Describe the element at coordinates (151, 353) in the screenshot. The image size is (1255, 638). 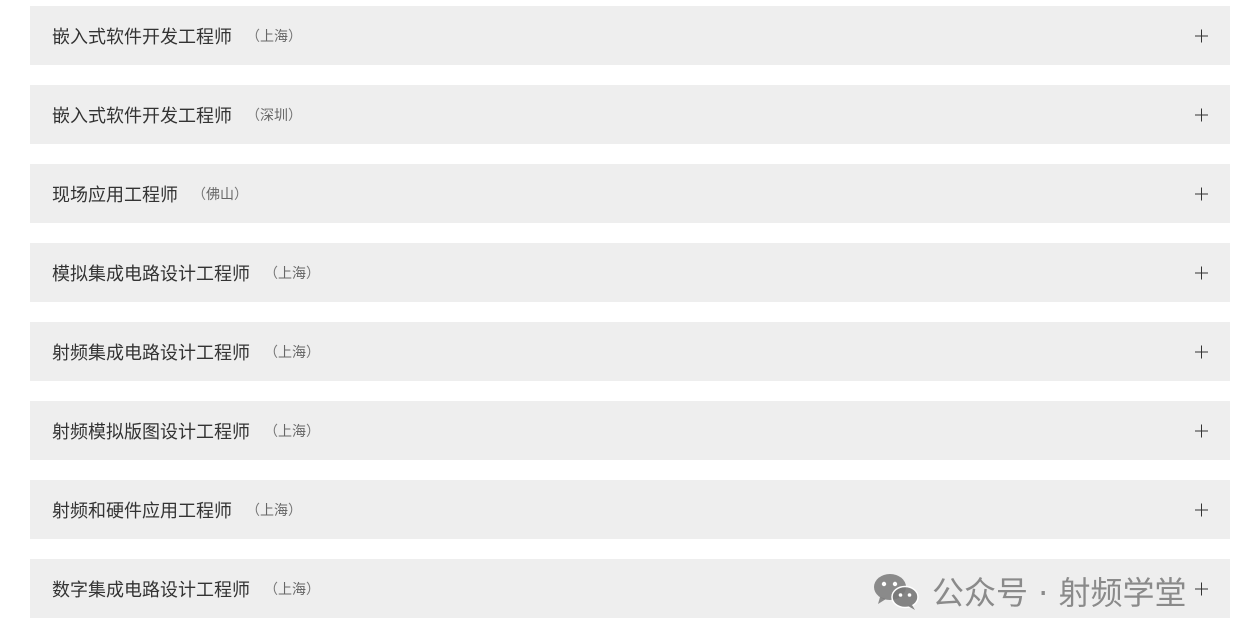
I see `job-title: 射频集成电路设计工程师` at that location.